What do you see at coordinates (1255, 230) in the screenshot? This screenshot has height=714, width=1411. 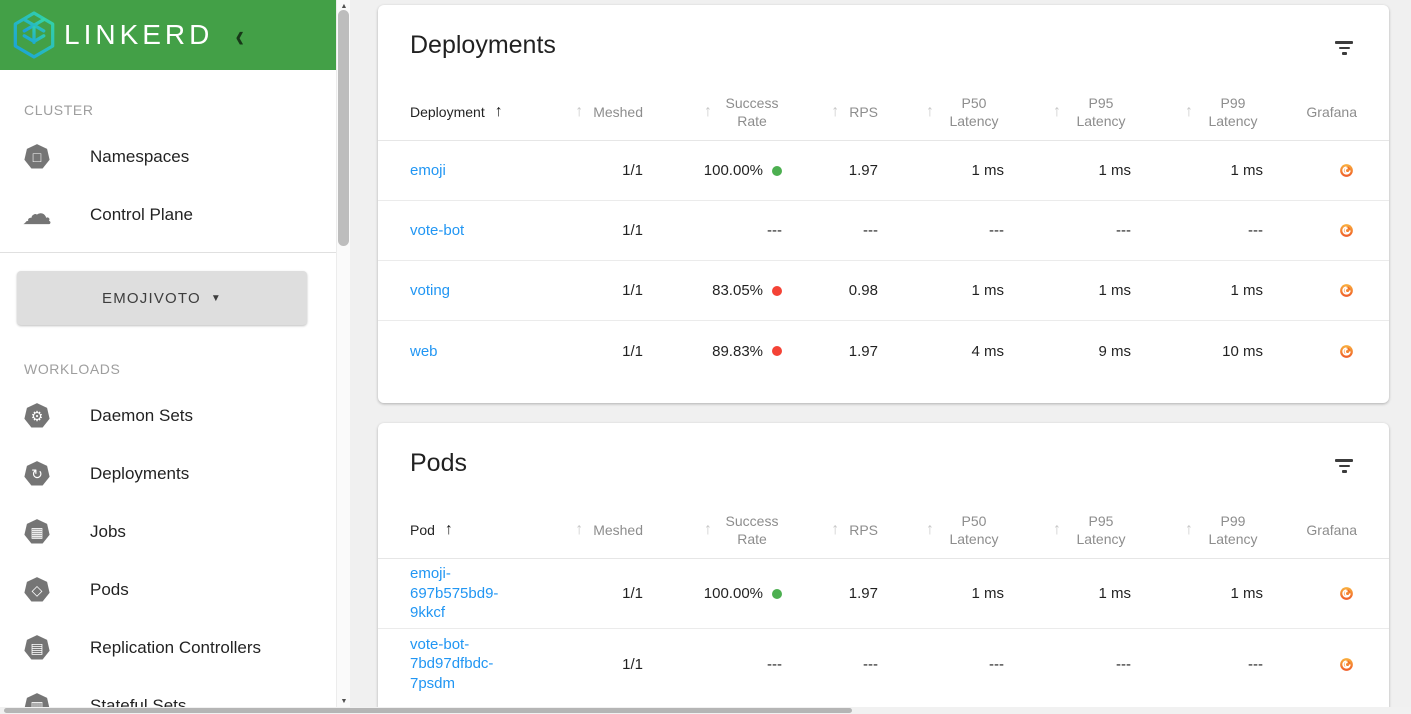 I see `p99-value: ---` at bounding box center [1255, 230].